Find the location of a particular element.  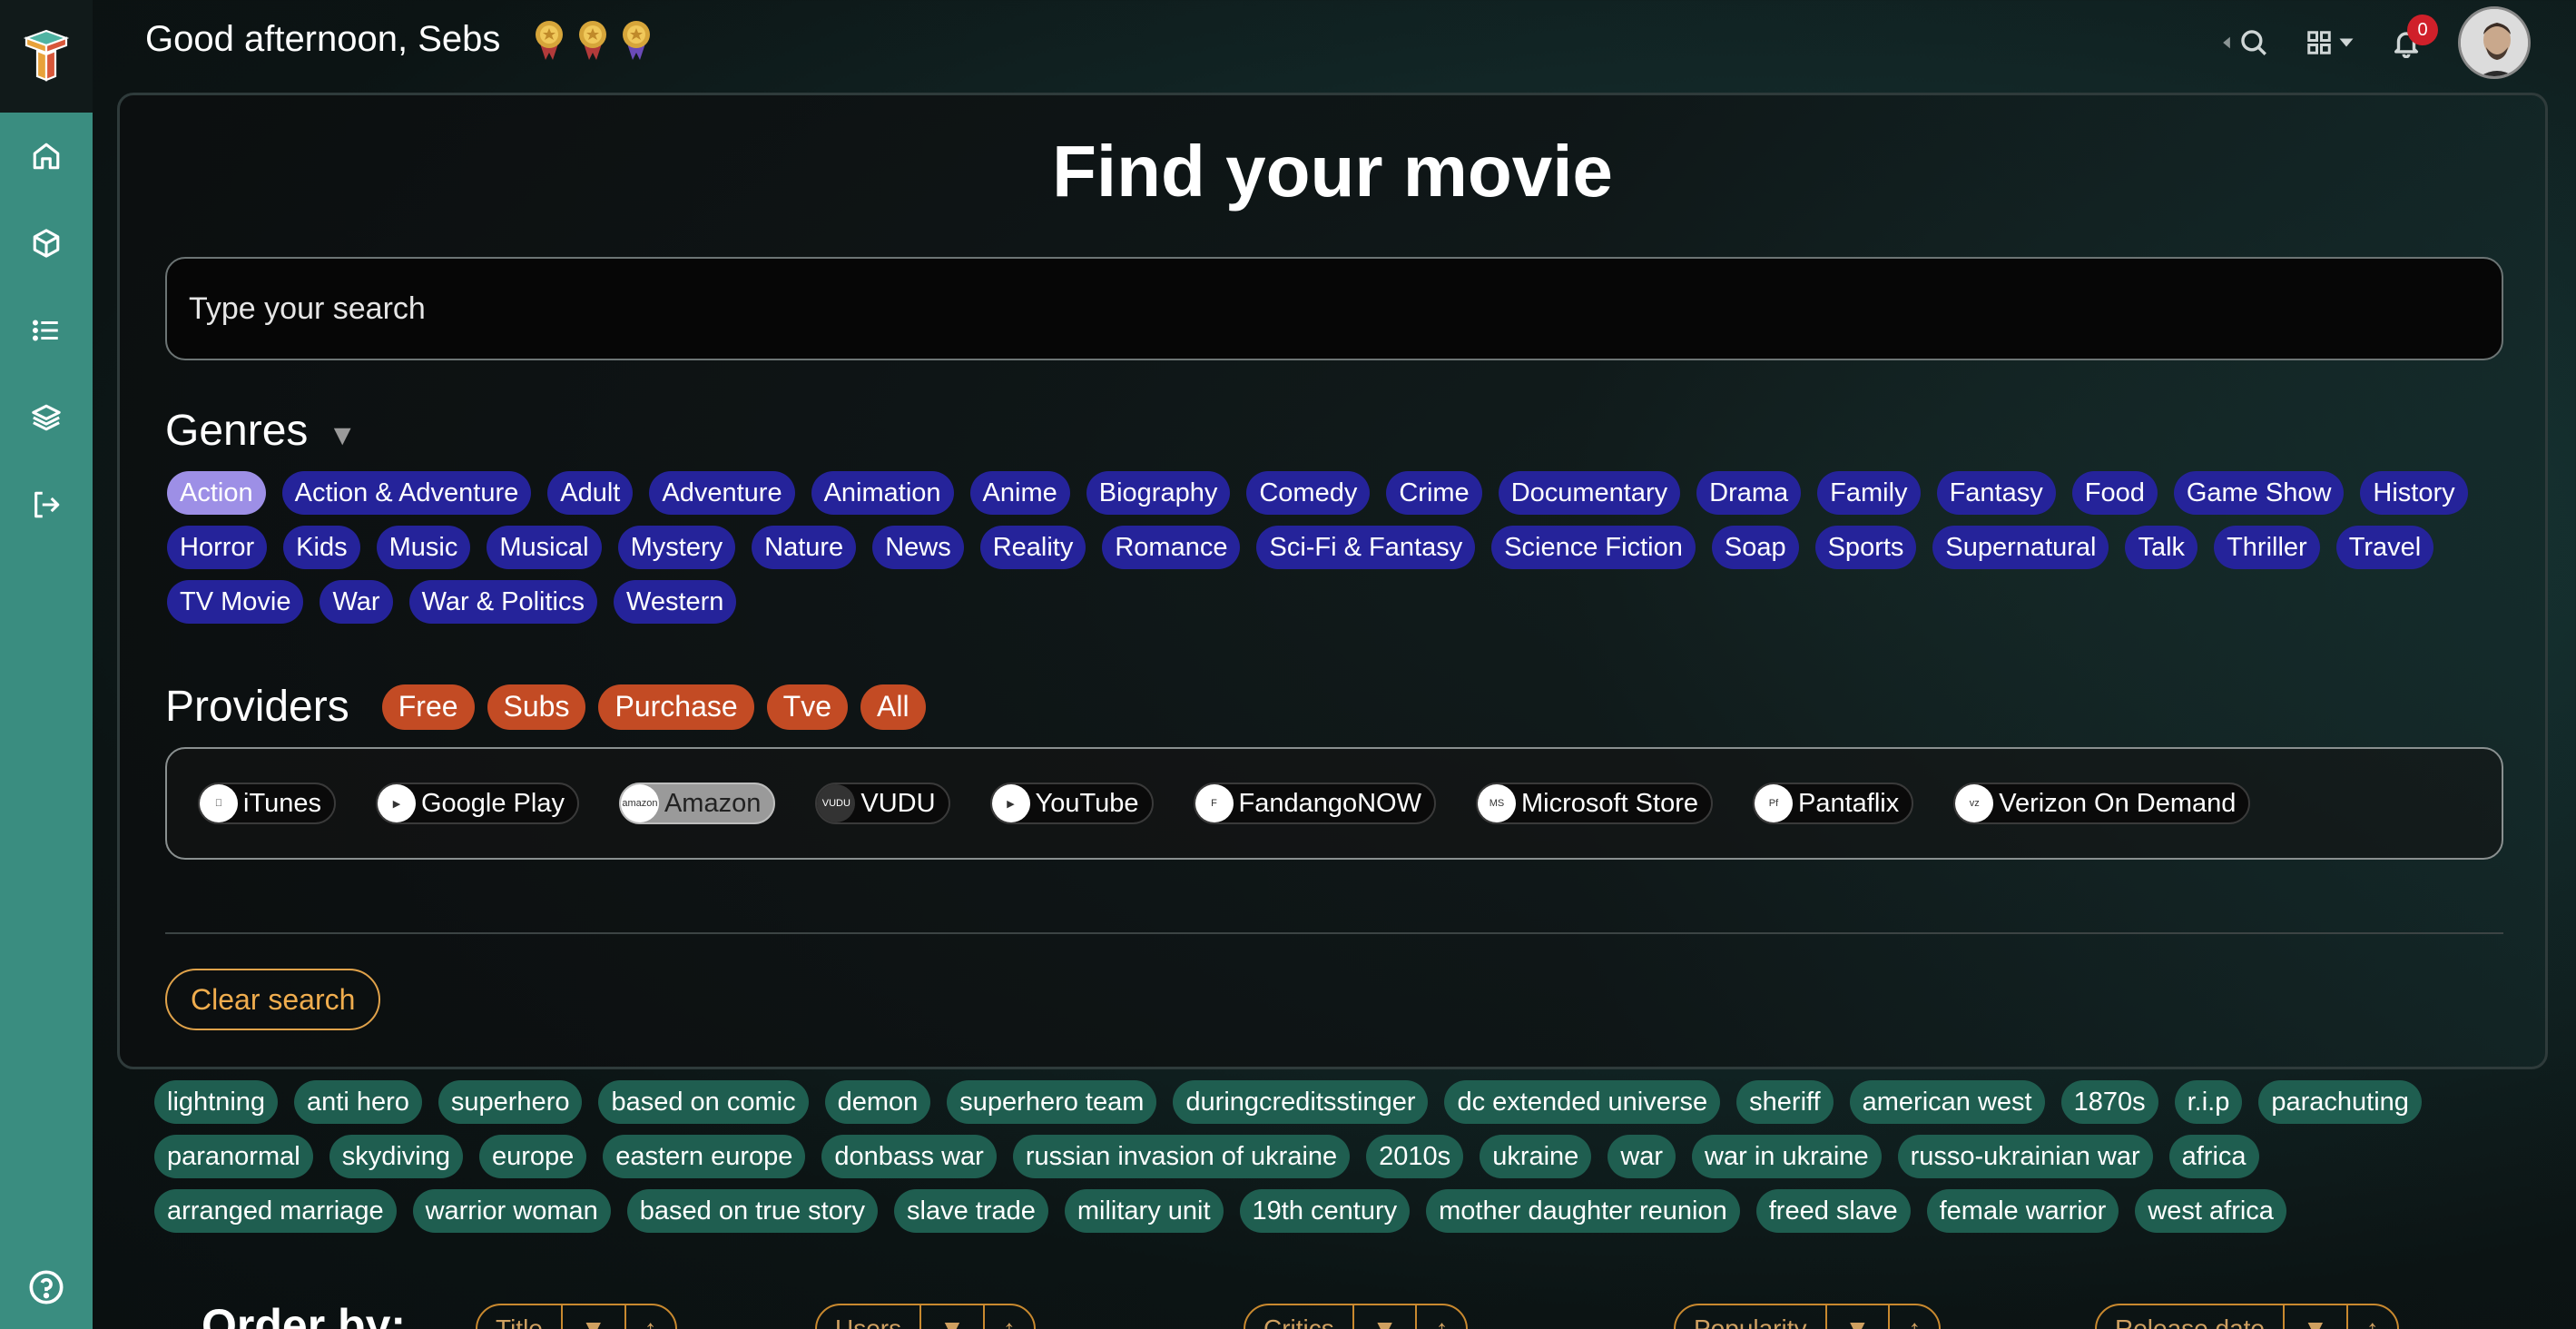

sort-users: Users ▼ ↕ is located at coordinates (925, 1316).